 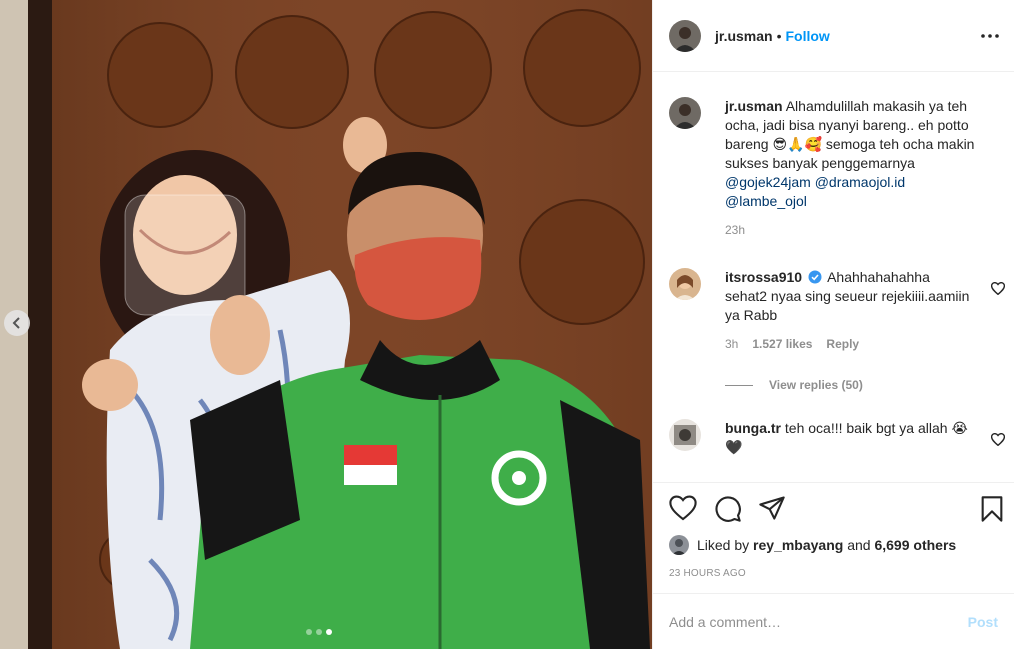 I want to click on comment-body: bunga.tr teh oca!!! baik bgt ya allah 😭🖤, so click(x=850, y=438).